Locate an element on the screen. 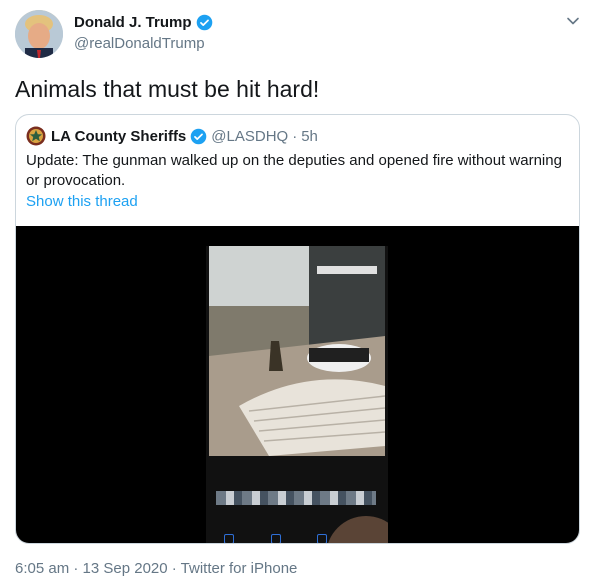 The height and width of the screenshot is (584, 595). chevron-down-icon is located at coordinates (573, 21).